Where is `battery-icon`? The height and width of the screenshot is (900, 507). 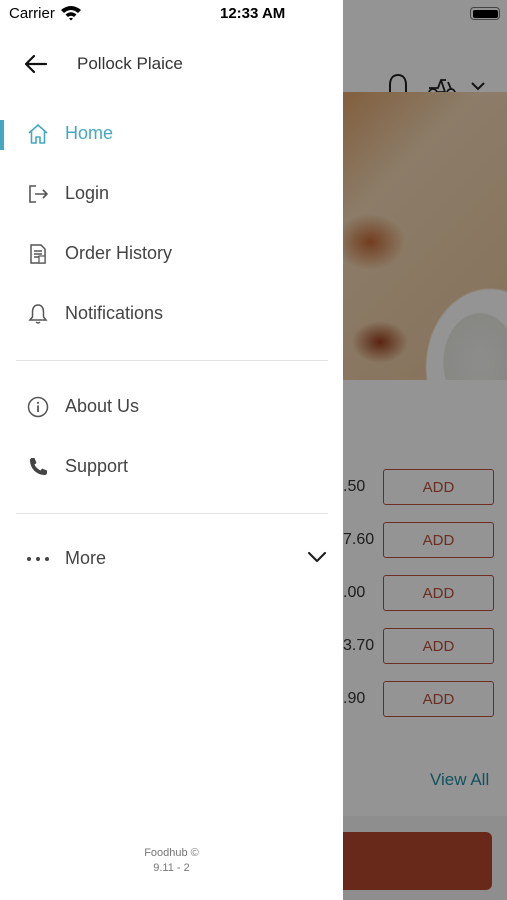
battery-icon is located at coordinates (485, 13).